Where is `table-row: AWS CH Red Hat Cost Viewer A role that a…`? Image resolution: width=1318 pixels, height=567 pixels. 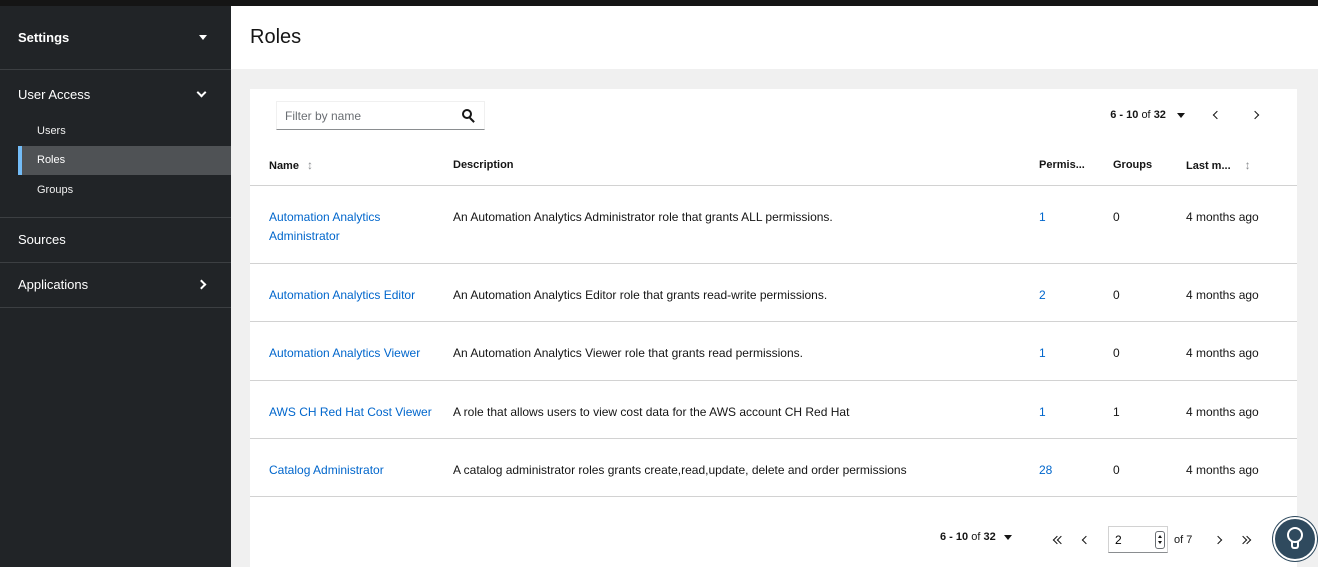 table-row: AWS CH Red Hat Cost Viewer A role that a… is located at coordinates (773, 409).